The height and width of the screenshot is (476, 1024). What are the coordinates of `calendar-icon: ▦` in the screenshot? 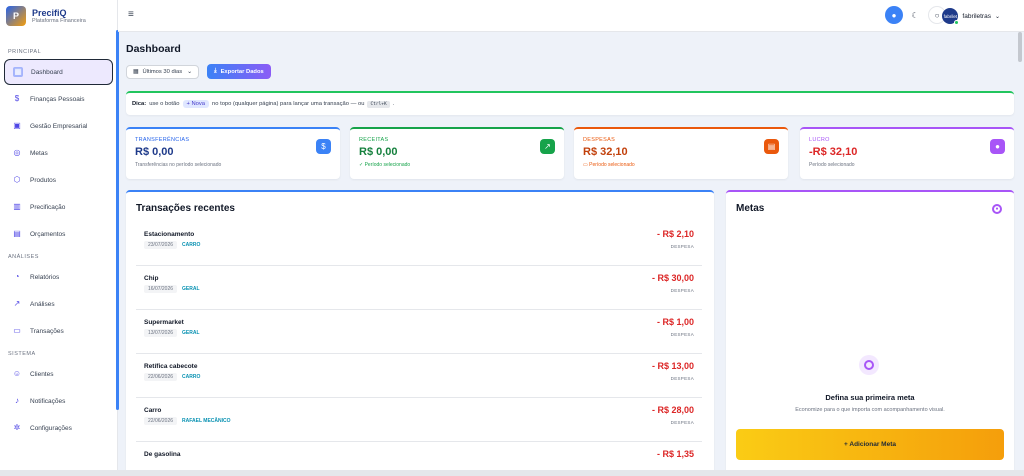 It's located at (136, 72).